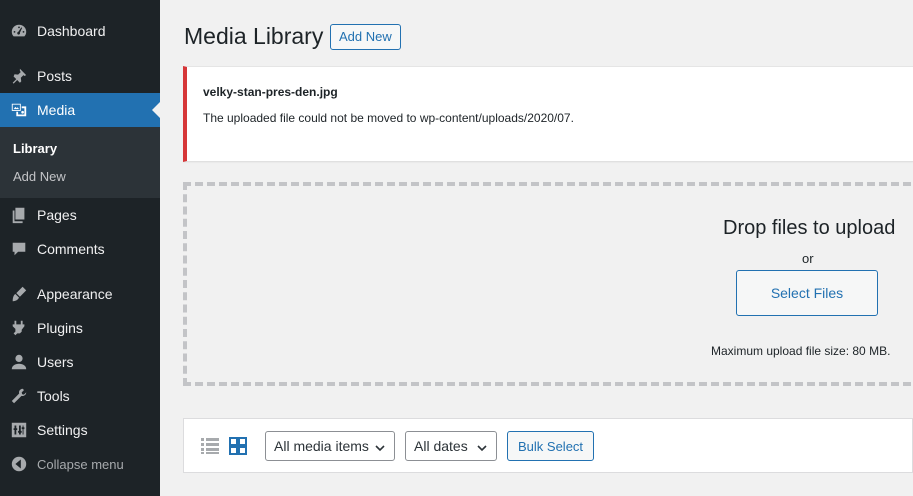 Image resolution: width=913 pixels, height=496 pixels. Describe the element at coordinates (19, 249) in the screenshot. I see `comment-icon` at that location.